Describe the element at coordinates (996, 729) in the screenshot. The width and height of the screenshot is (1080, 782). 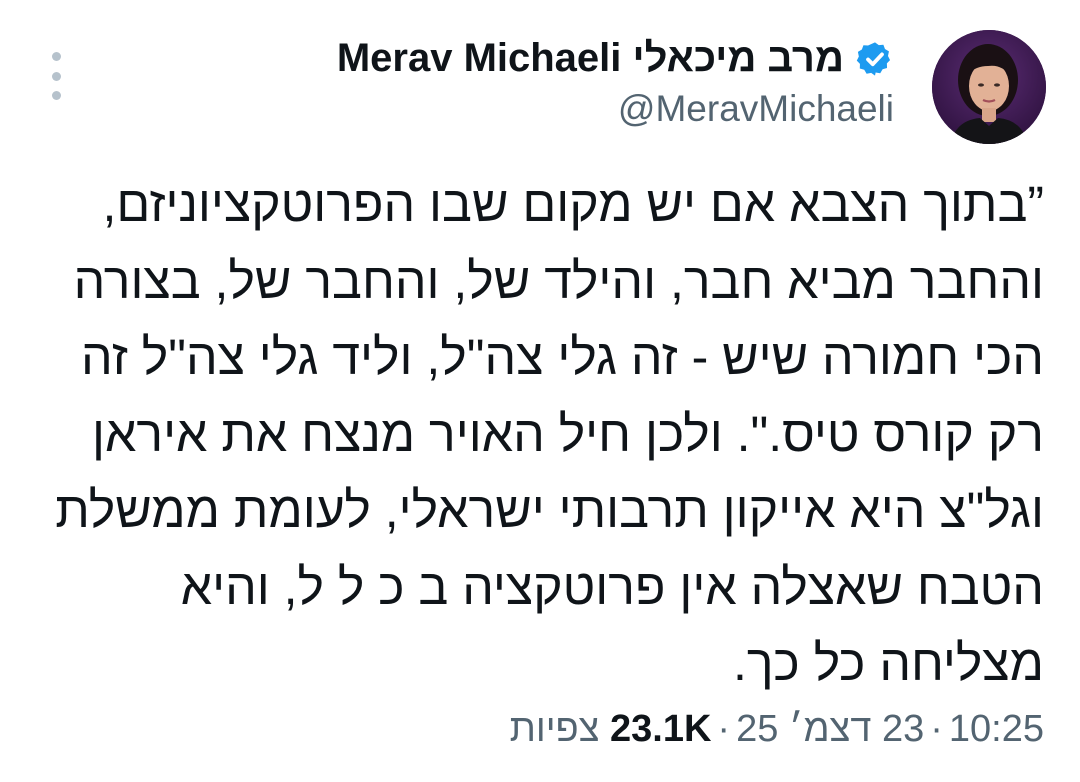
I see `tweet-timestamp-time: 10:25` at that location.